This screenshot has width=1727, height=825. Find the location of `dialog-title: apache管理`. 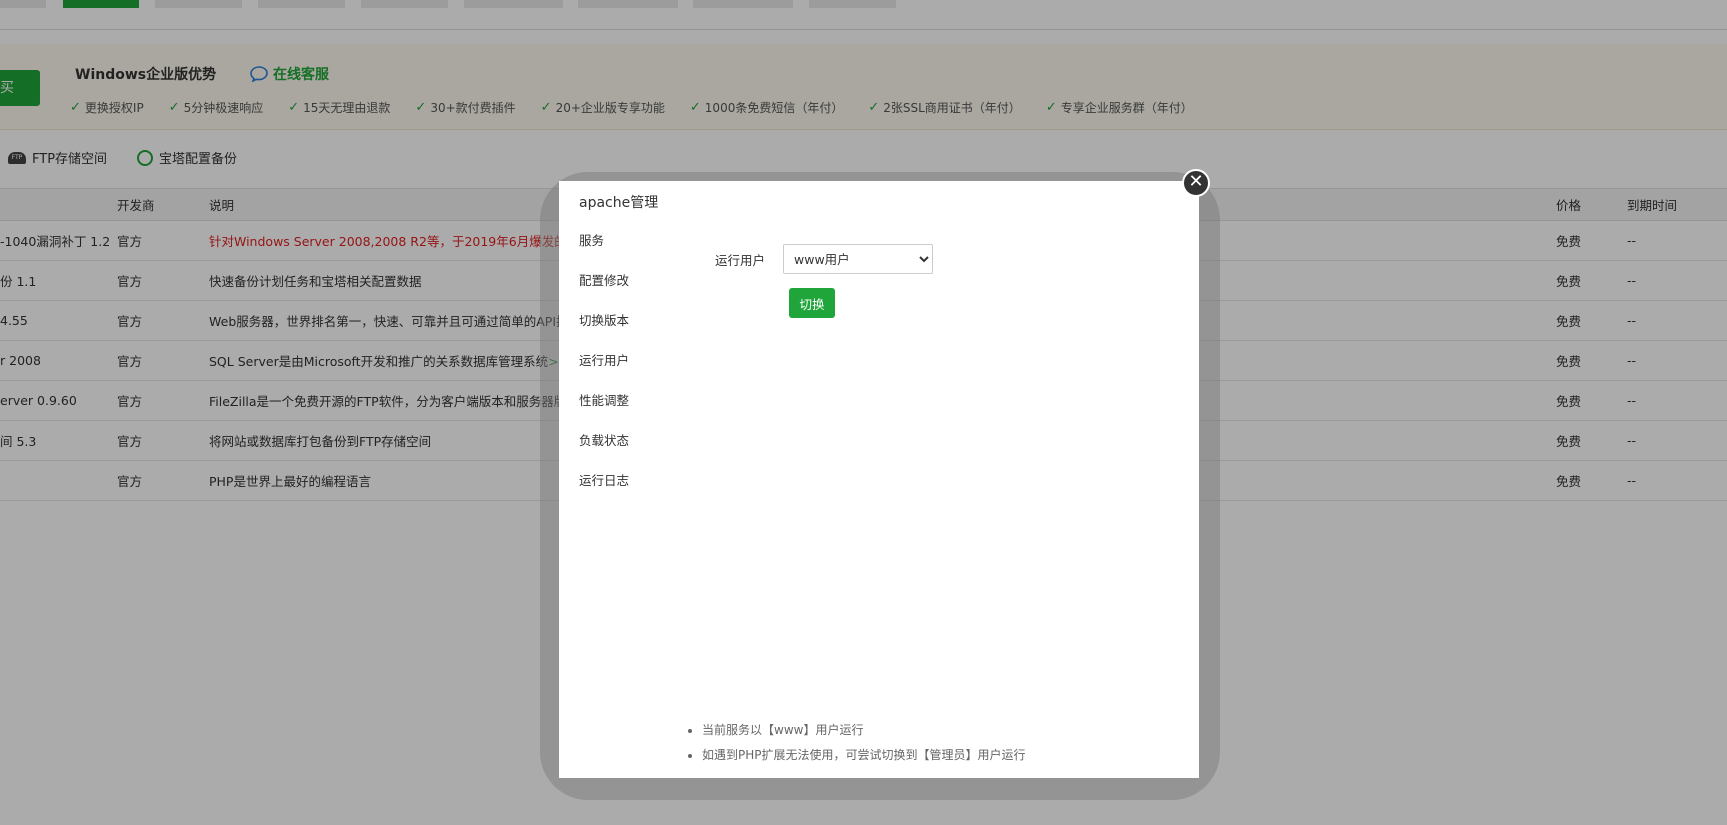

dialog-title: apache管理 is located at coordinates (619, 203).